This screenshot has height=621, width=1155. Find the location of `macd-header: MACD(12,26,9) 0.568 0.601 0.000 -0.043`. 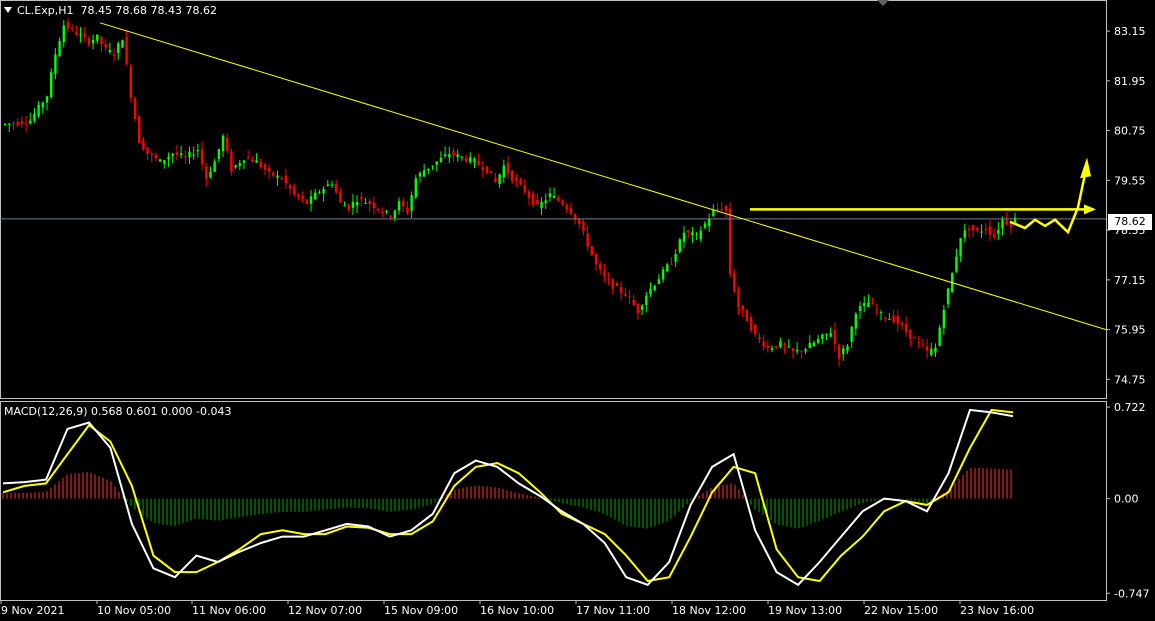

macd-header: MACD(12,26,9) 0.568 0.601 0.000 -0.043 is located at coordinates (118, 411).